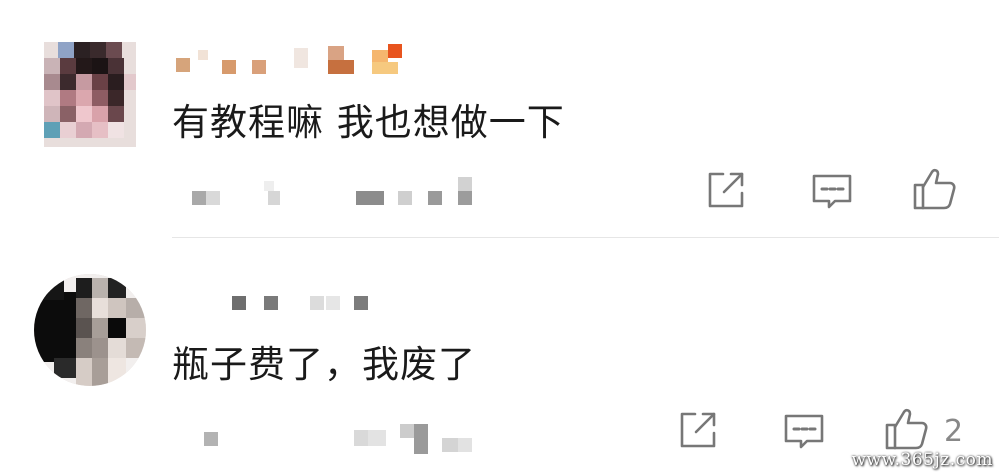 This screenshot has height=474, width=999. Describe the element at coordinates (922, 460) in the screenshot. I see `watermark: www.365jz.com` at that location.